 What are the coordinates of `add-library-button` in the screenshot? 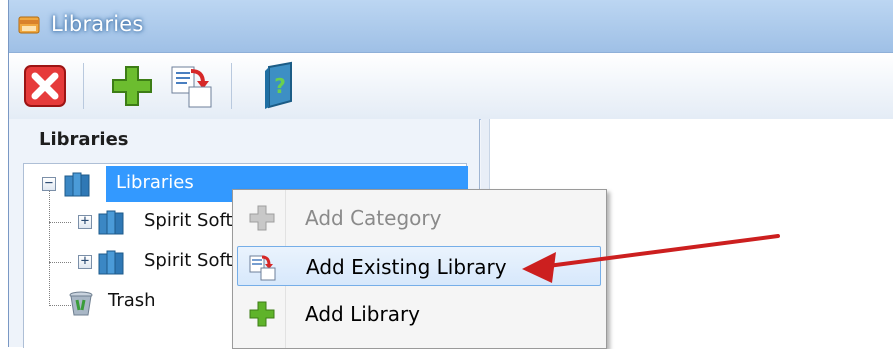 It's located at (132, 86).